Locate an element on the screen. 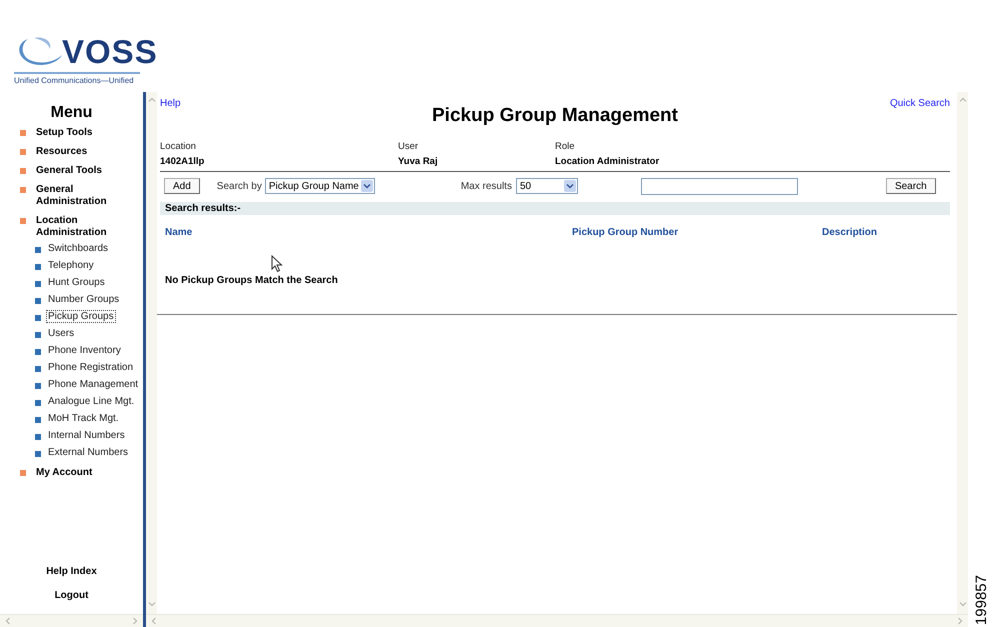 The image size is (994, 627). info-label: Role is located at coordinates (565, 146).